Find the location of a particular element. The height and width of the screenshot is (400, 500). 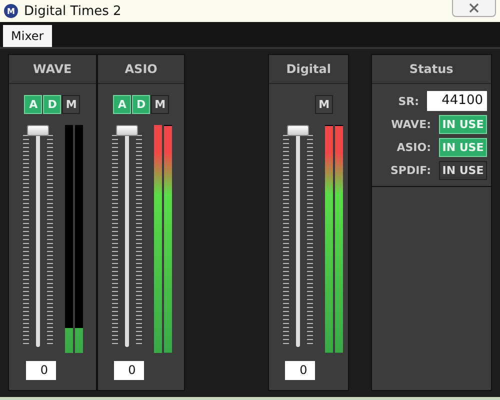

sample-rate-field: 44100 is located at coordinates (457, 101).